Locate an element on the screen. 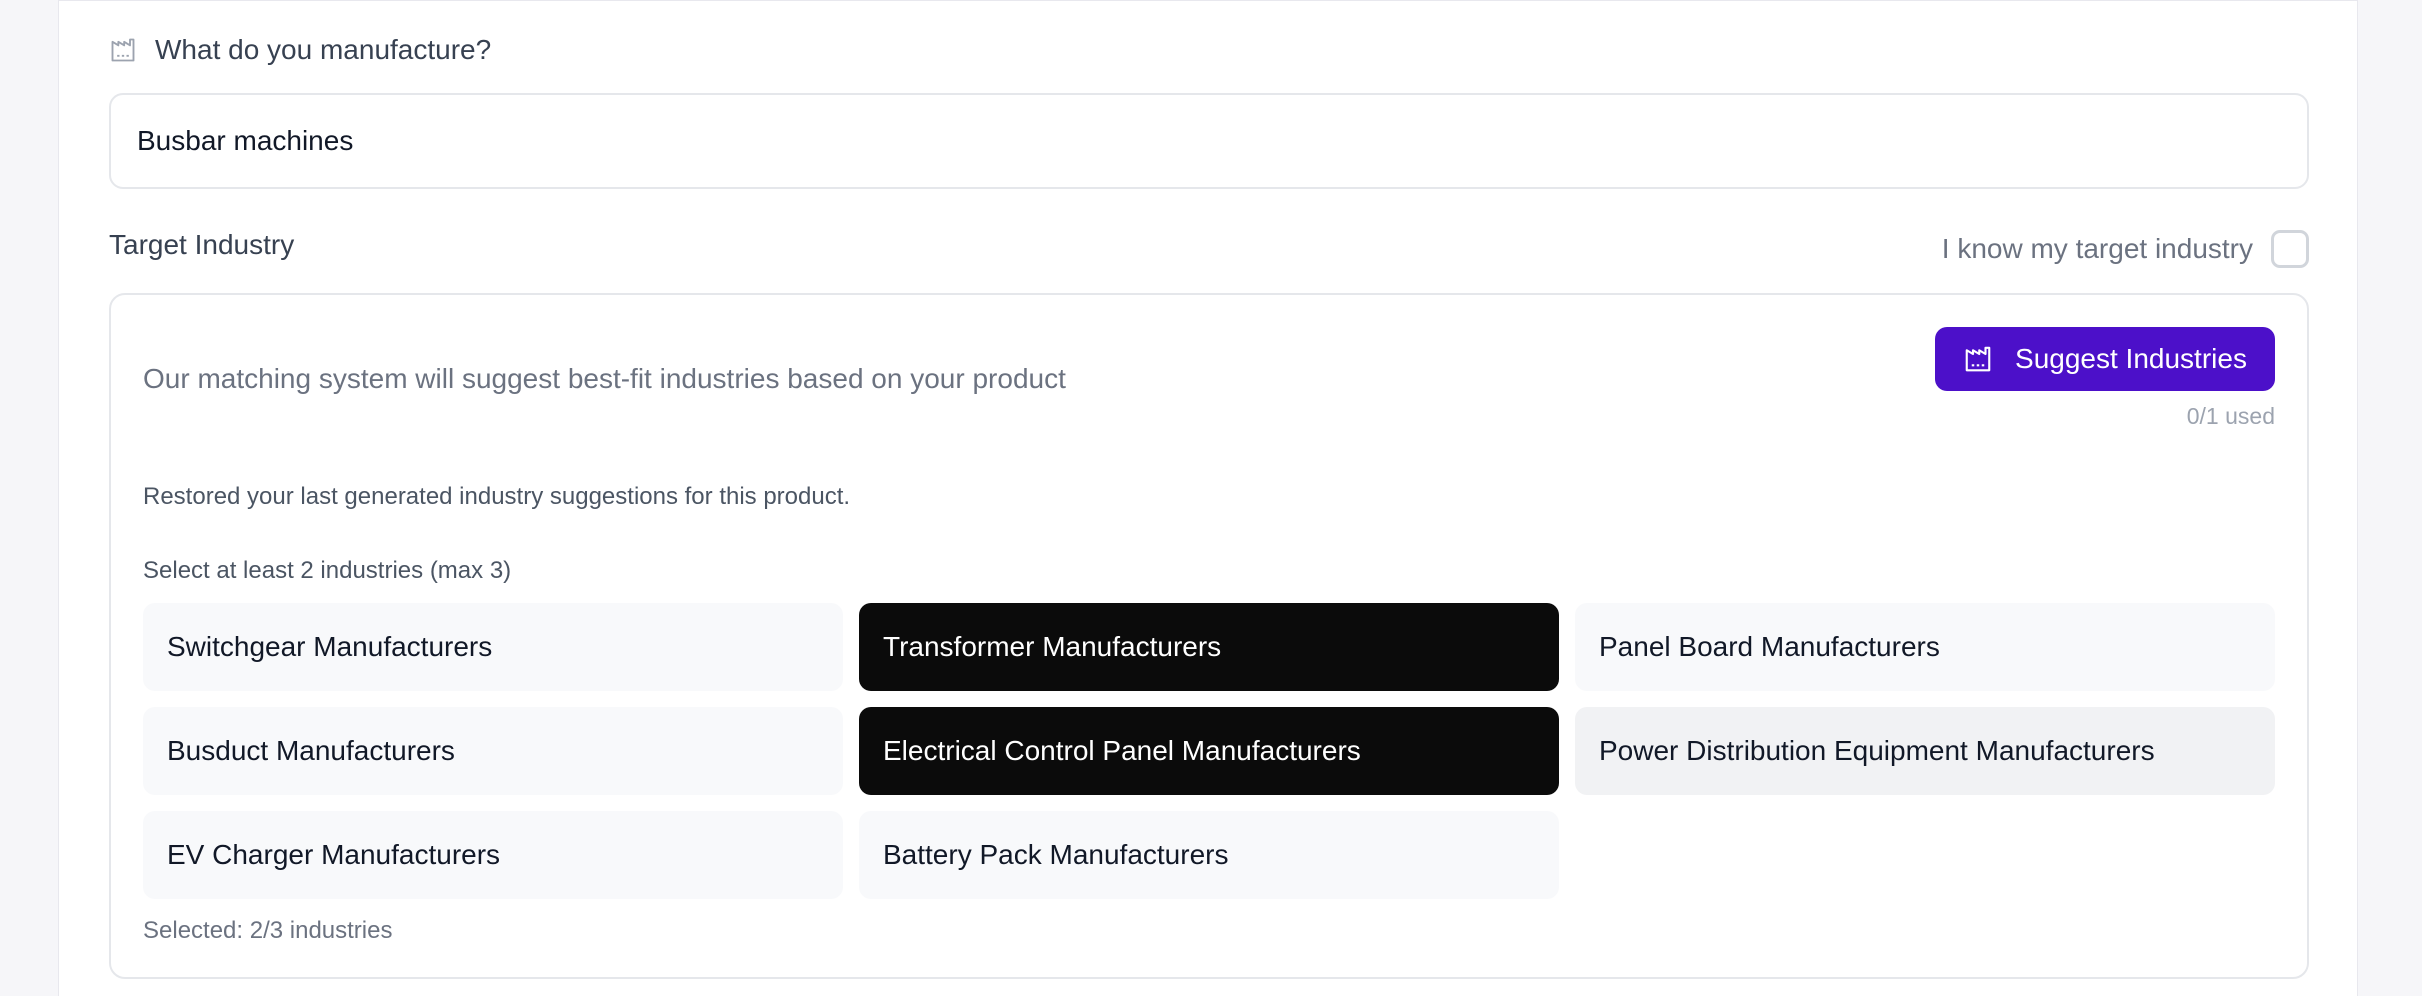 This screenshot has width=2422, height=996. industry-option-switchgear: Switchgear Manufacturers is located at coordinates (493, 647).